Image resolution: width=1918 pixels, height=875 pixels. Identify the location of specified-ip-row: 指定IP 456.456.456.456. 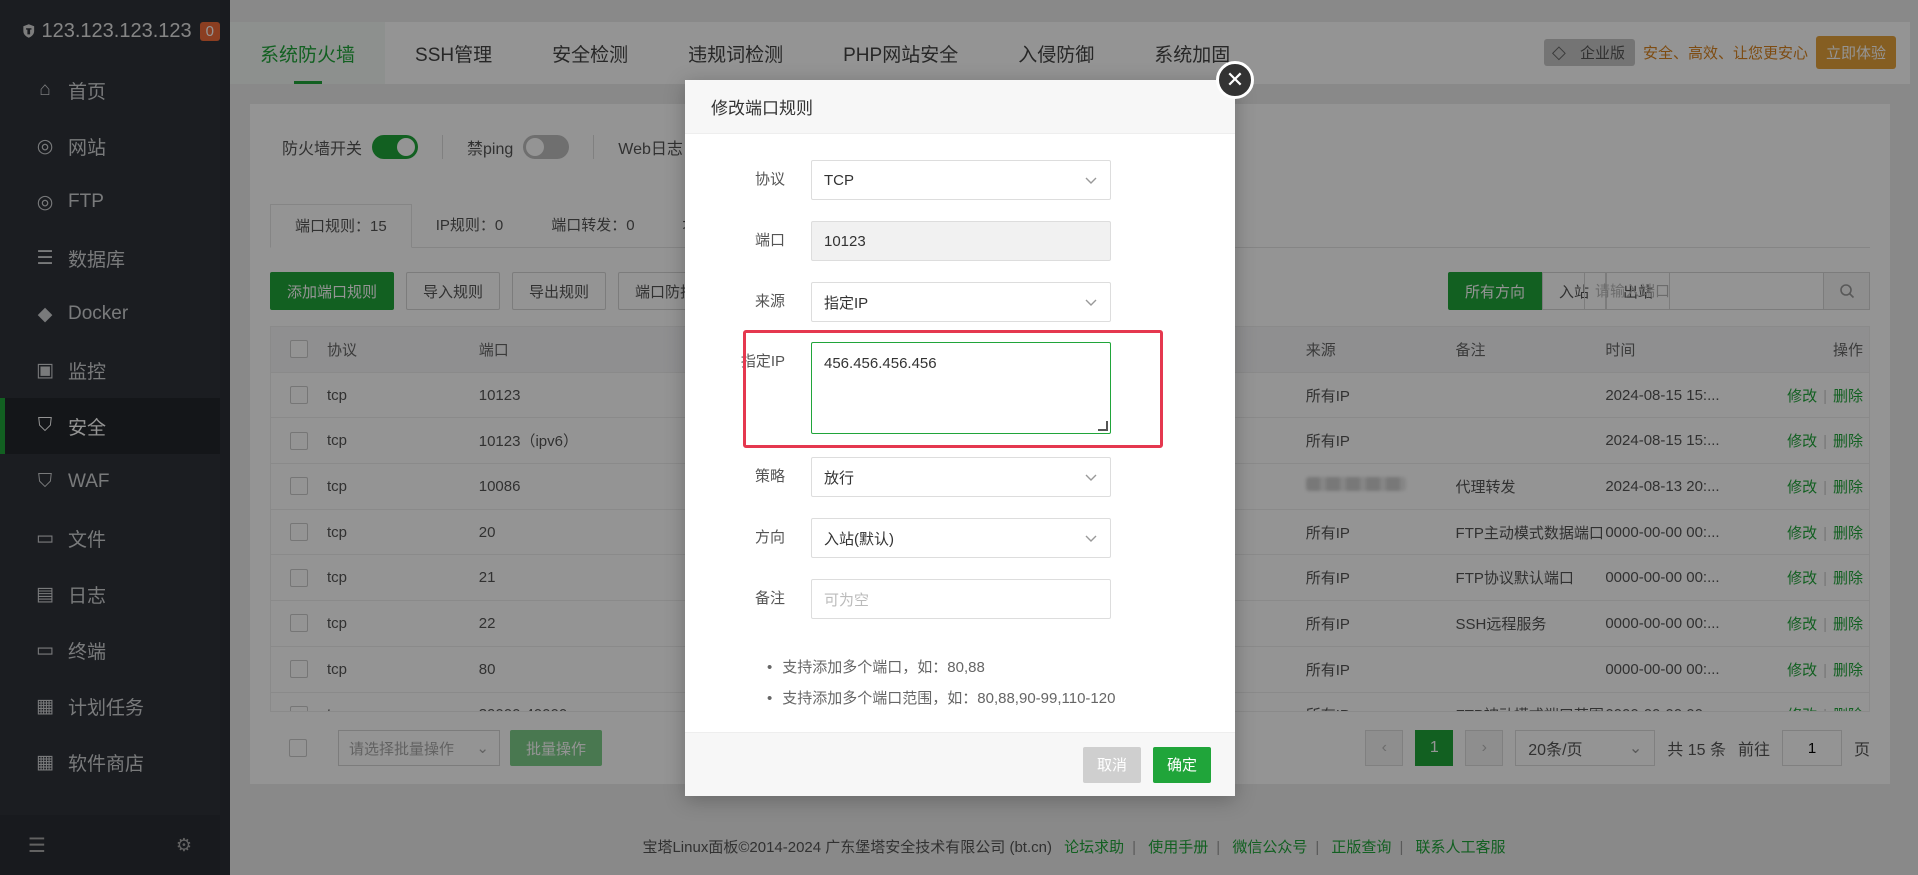
(960, 388).